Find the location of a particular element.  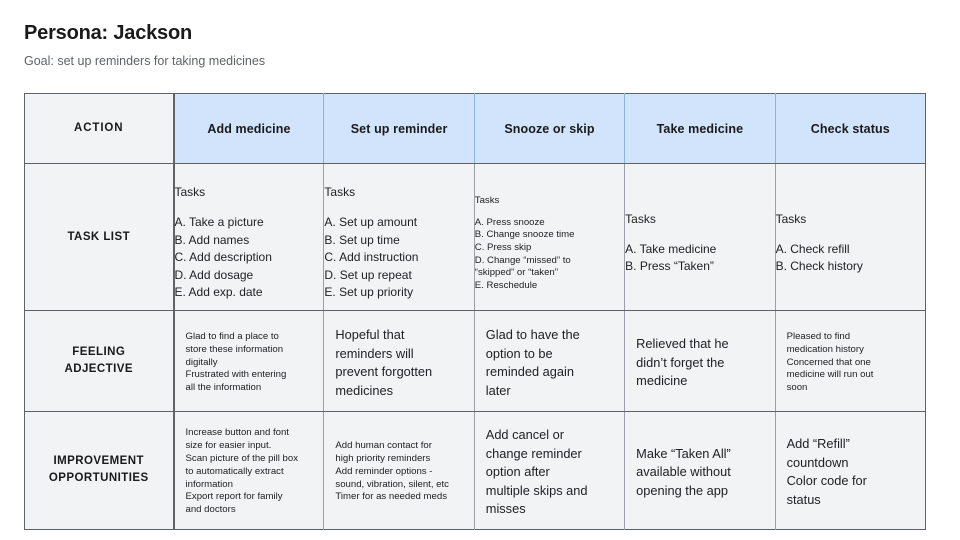

row-label-task-list: TASK LIST is located at coordinates (99, 237).